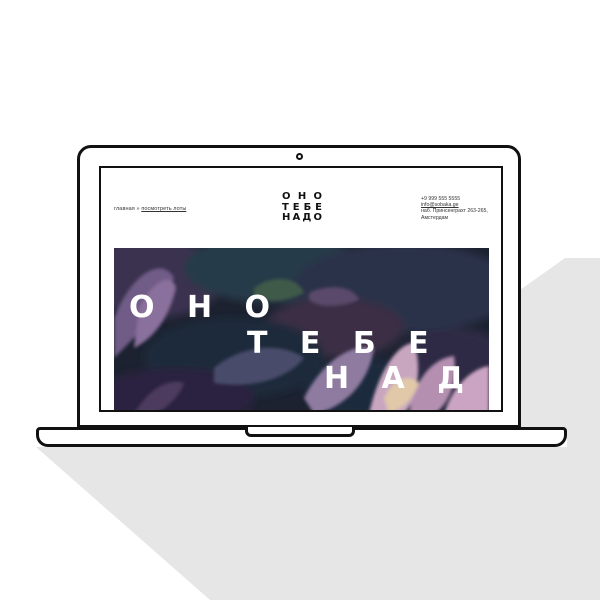 This screenshot has width=600, height=600. I want to click on logo-row-3: Н А Д О, so click(302, 218).